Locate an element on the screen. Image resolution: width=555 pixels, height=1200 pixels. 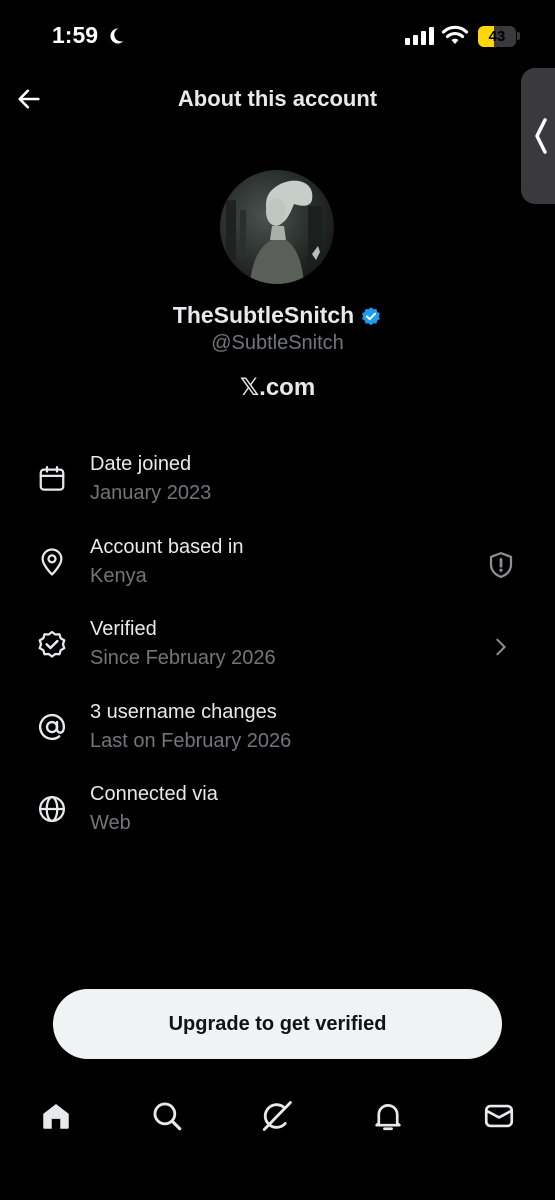
info-subtitle: Last on February 2026 is located at coordinates (191, 741).